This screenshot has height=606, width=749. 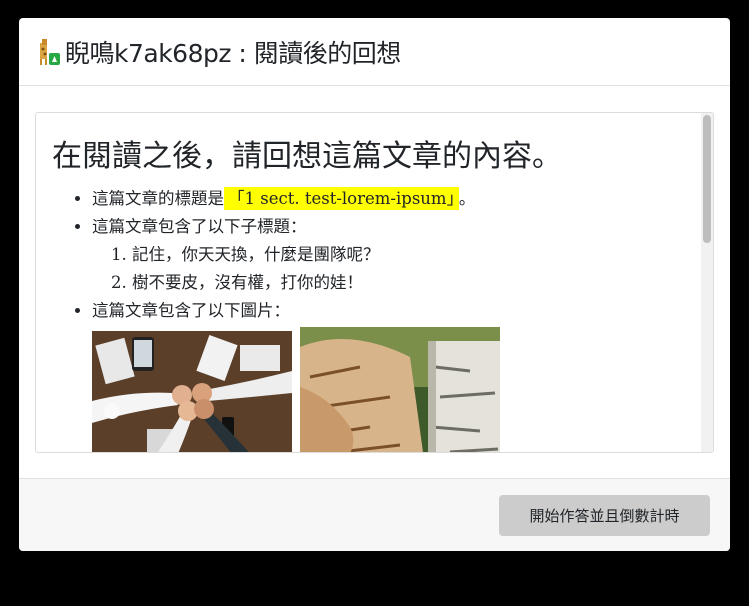 What do you see at coordinates (374, 514) in the screenshot?
I see `dialog-footer: 開始作答並且倒數計時` at bounding box center [374, 514].